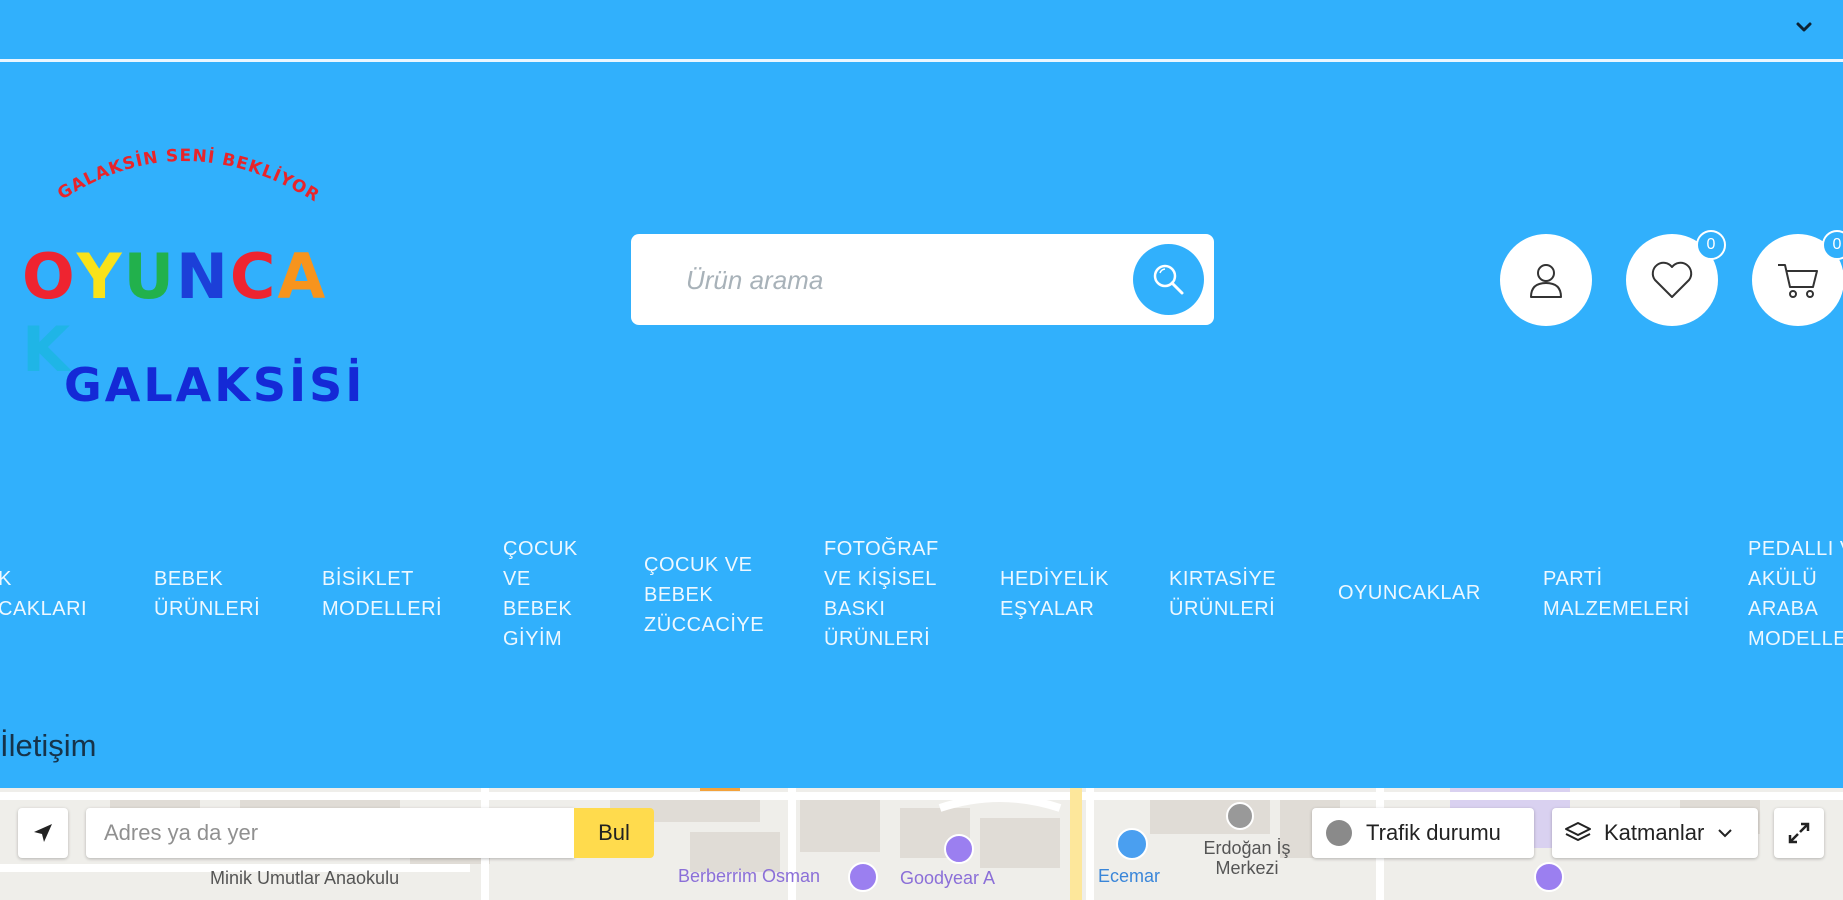 The width and height of the screenshot is (1843, 900). I want to click on expand-icon, so click(1799, 833).